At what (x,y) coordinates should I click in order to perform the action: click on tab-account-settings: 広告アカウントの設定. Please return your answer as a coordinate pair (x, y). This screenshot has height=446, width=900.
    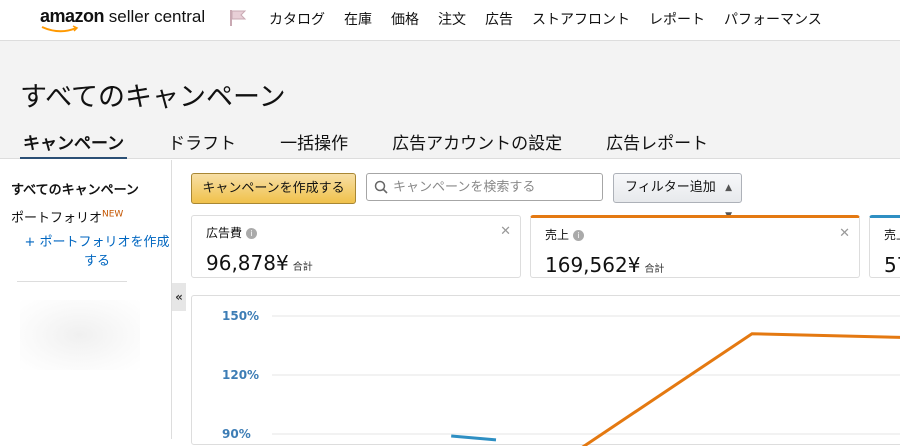
    Looking at the image, I should click on (477, 144).